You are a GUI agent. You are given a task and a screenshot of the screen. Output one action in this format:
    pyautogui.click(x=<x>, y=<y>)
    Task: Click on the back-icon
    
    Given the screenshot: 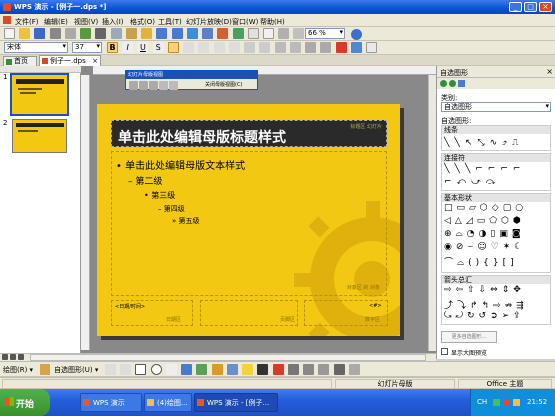 What is the action you would take?
    pyautogui.click(x=443, y=83)
    